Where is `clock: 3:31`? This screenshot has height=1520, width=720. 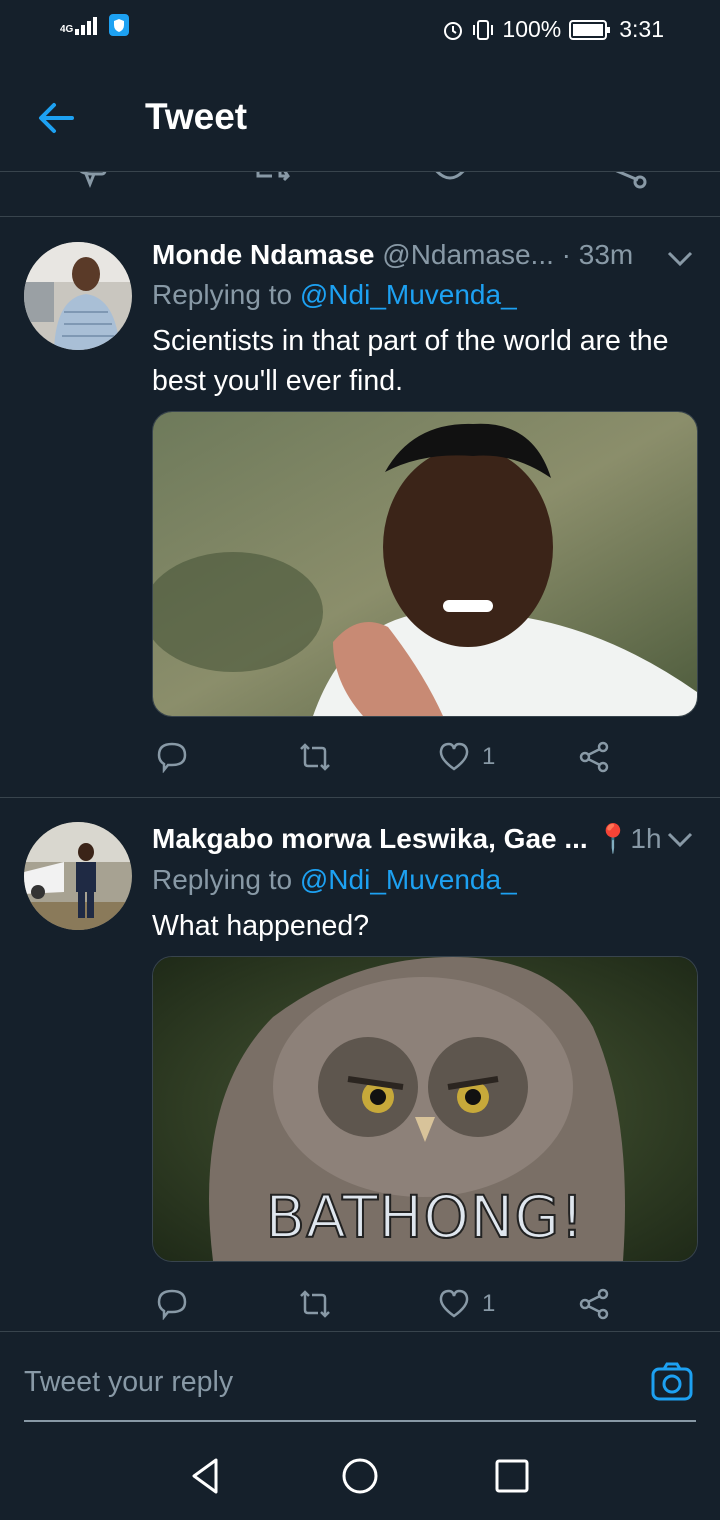
clock: 3:31 is located at coordinates (641, 29).